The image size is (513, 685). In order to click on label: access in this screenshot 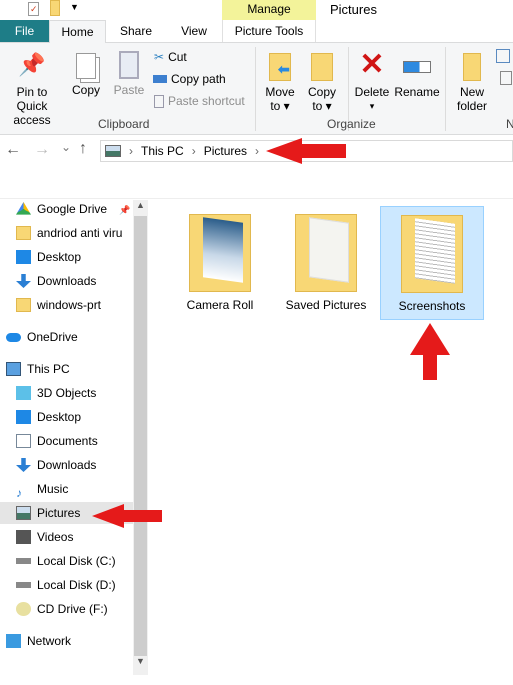, I will do `click(32, 120)`.